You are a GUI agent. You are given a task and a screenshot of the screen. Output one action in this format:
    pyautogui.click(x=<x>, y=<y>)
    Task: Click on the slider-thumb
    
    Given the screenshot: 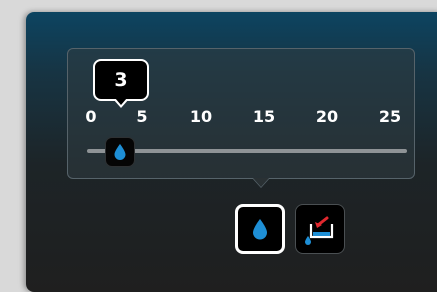 What is the action you would take?
    pyautogui.click(x=120, y=152)
    